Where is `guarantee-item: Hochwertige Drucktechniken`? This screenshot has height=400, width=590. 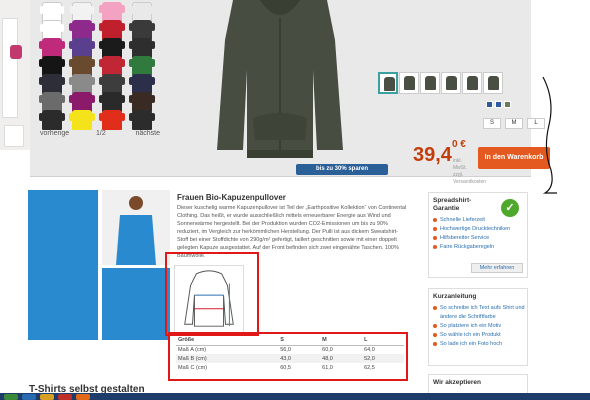 guarantee-item: Hochwertige Drucktechniken is located at coordinates (480, 229).